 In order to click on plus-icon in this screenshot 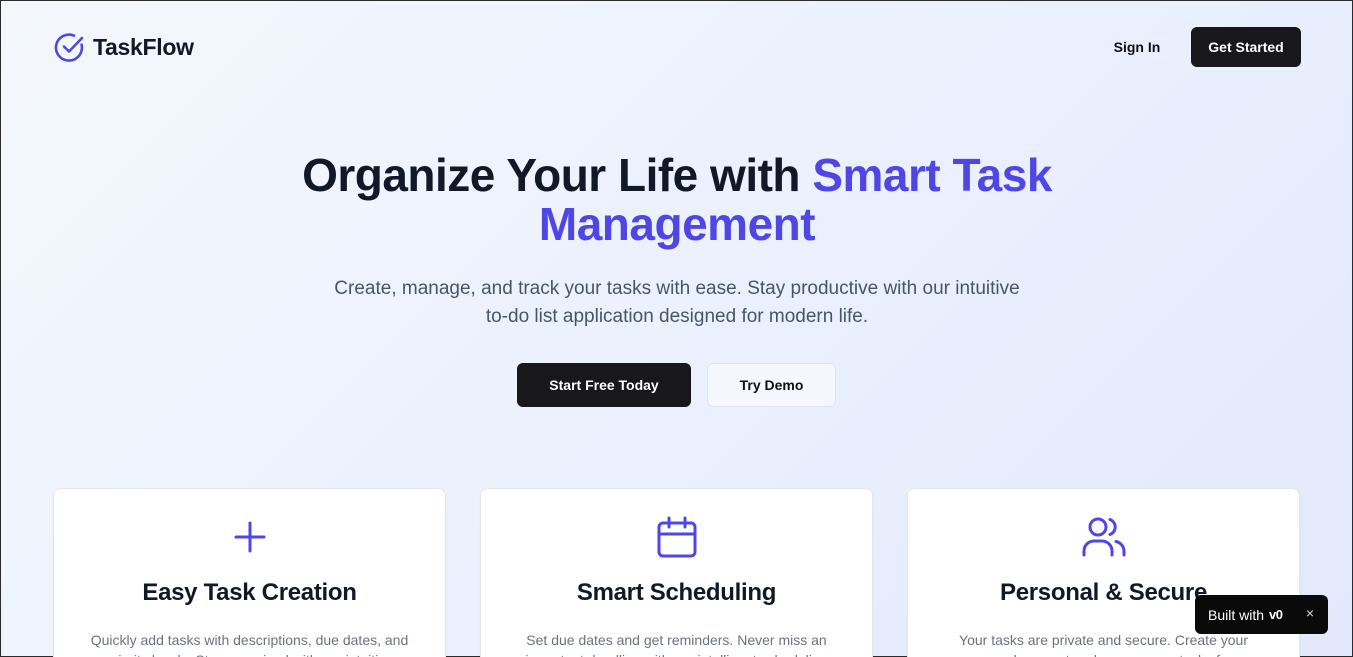, I will do `click(250, 537)`.